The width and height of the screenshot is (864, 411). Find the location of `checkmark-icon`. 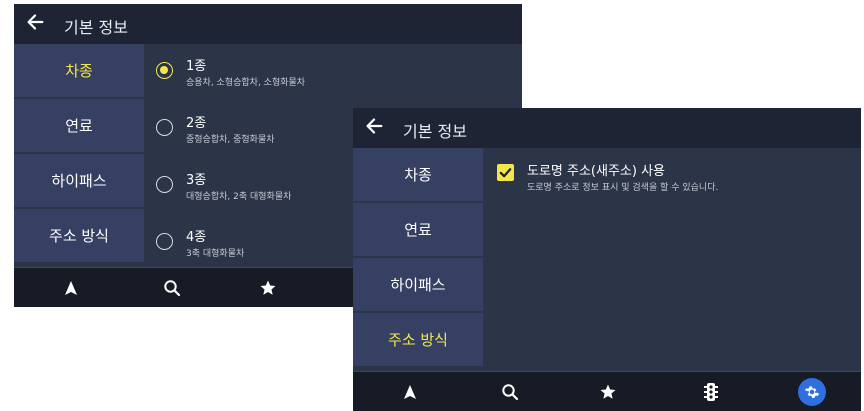

checkmark-icon is located at coordinates (505, 173).